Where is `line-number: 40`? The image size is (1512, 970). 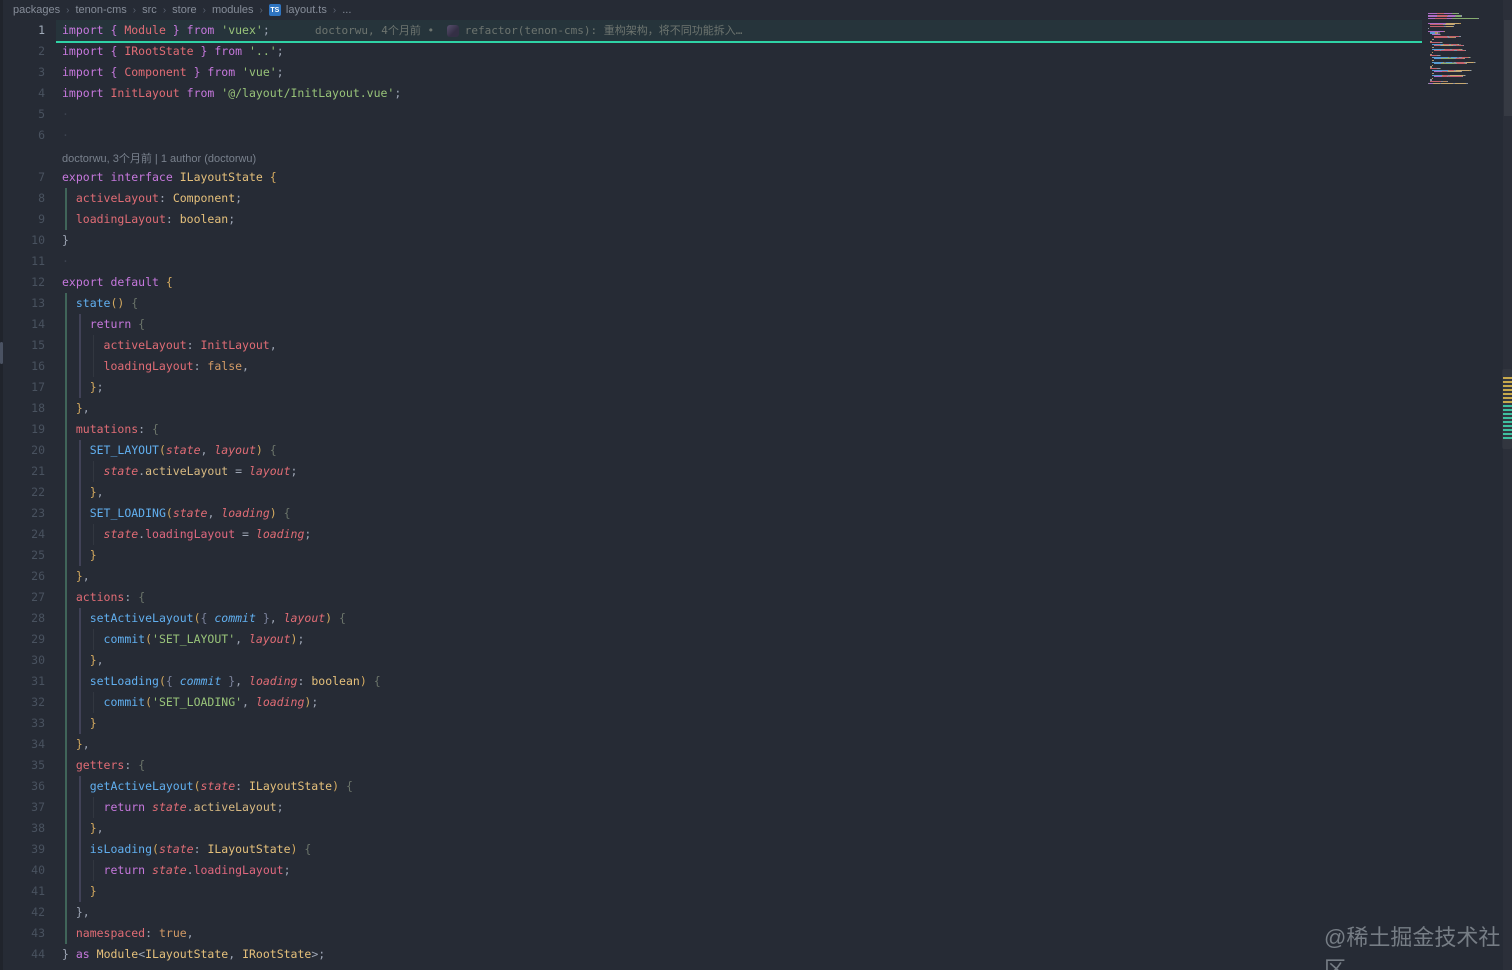 line-number: 40 is located at coordinates (22, 870).